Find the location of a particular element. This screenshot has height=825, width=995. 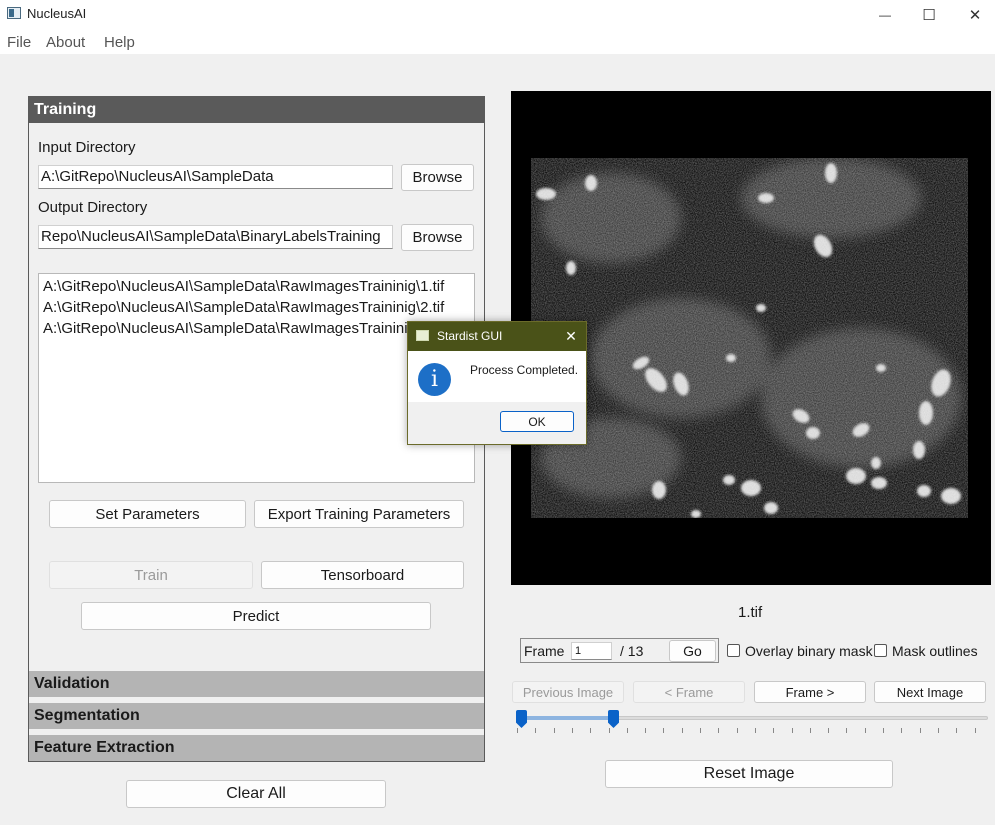

dialog-message: Process Completed. is located at coordinates (524, 370).